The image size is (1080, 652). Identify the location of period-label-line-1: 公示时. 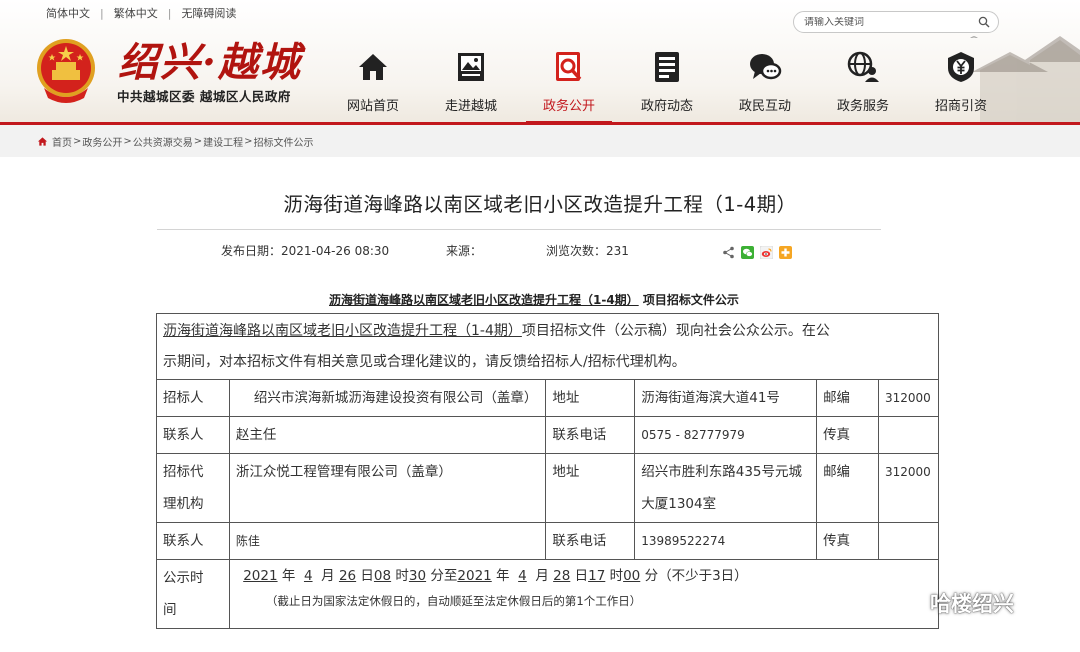
(183, 578).